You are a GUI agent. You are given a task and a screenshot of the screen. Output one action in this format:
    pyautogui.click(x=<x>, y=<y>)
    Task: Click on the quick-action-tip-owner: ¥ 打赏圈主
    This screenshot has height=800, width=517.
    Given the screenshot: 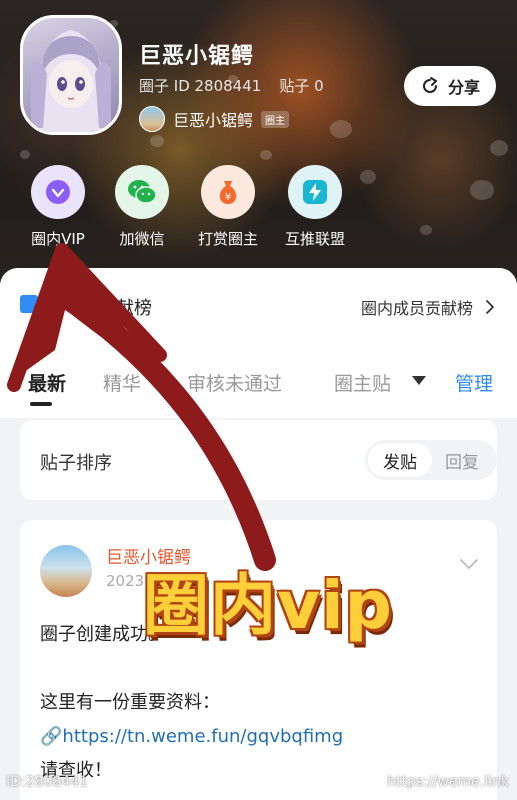 What is the action you would take?
    pyautogui.click(x=228, y=207)
    